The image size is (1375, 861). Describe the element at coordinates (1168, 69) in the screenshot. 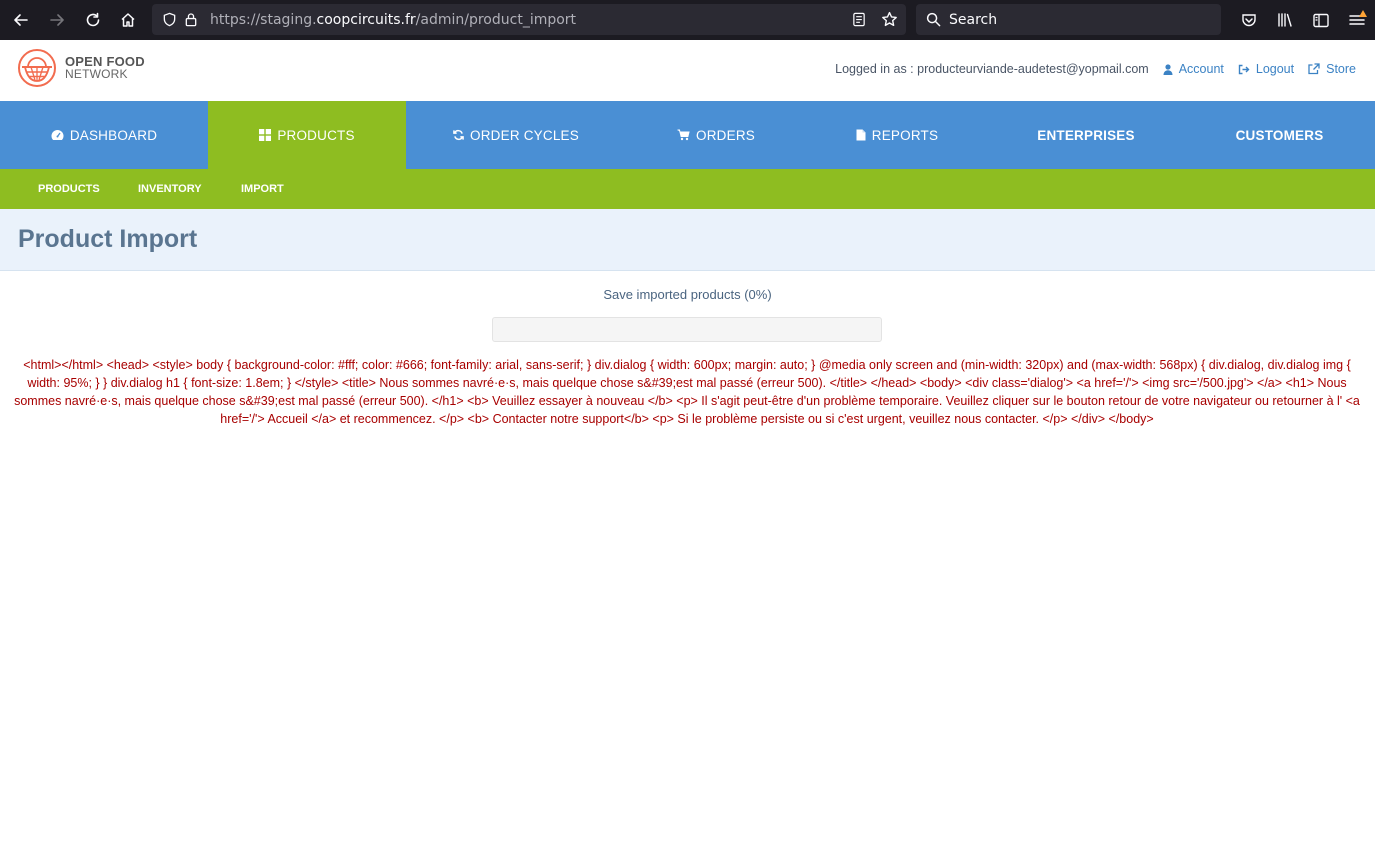

I see `user-icon` at that location.